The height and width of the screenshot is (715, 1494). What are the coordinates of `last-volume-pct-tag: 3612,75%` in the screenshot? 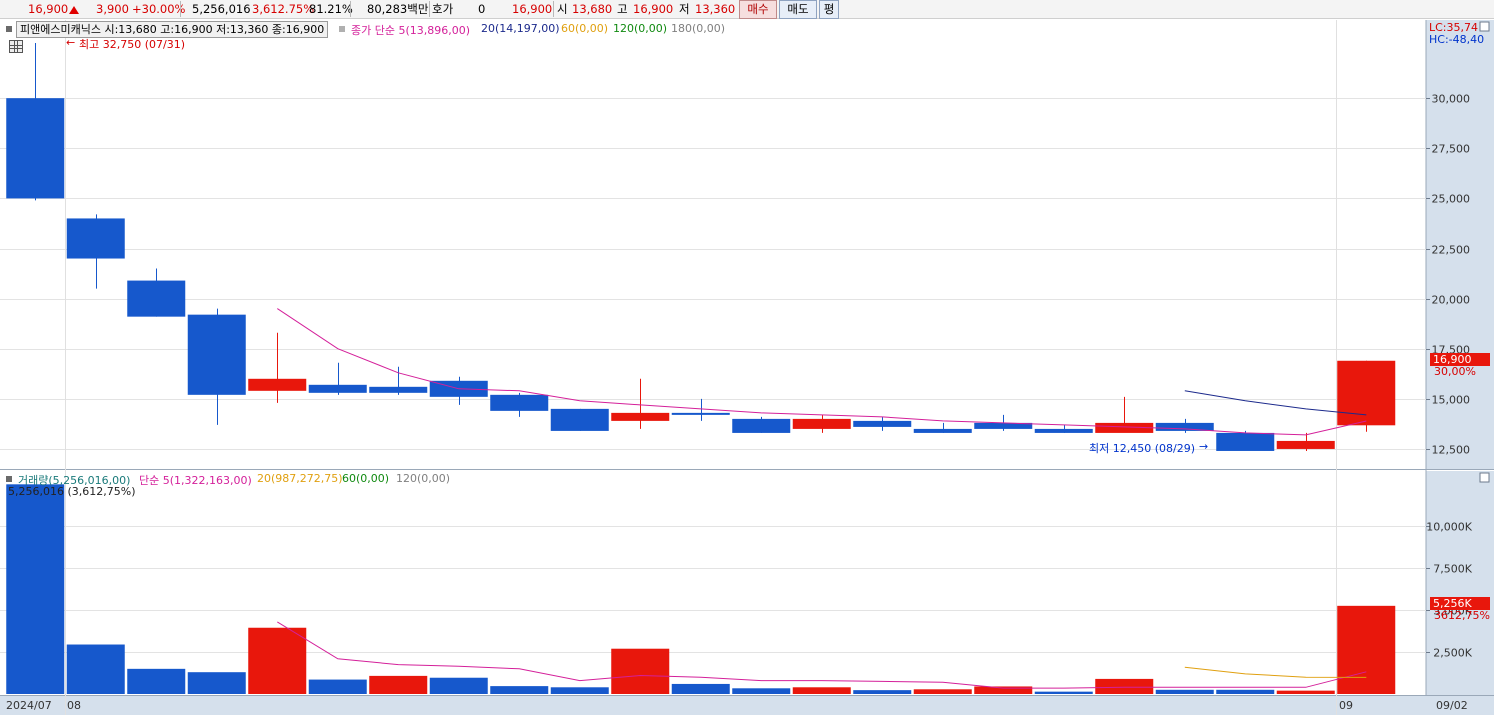 It's located at (1462, 615).